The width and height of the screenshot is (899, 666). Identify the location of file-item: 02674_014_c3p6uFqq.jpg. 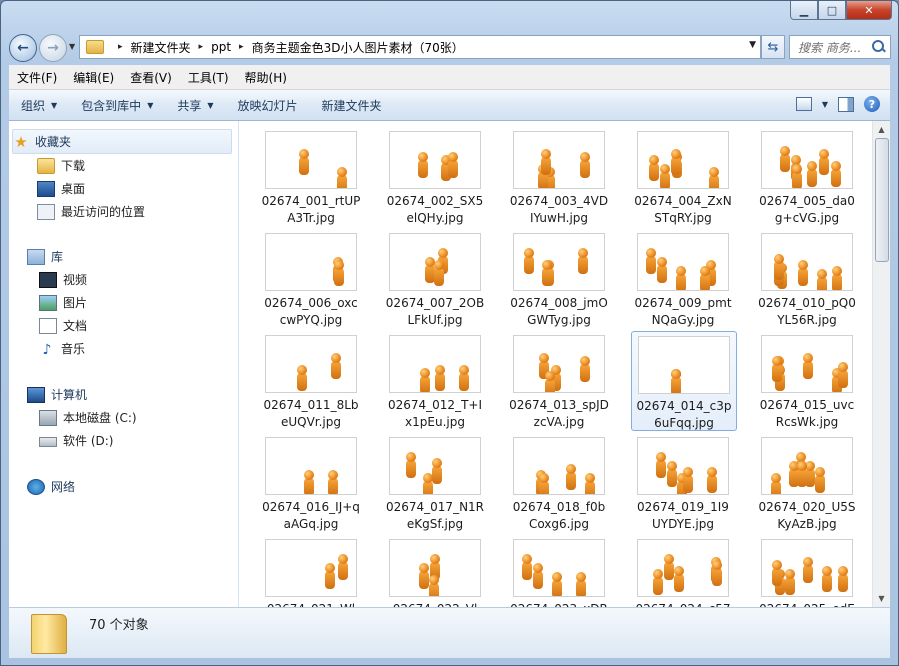
(684, 381).